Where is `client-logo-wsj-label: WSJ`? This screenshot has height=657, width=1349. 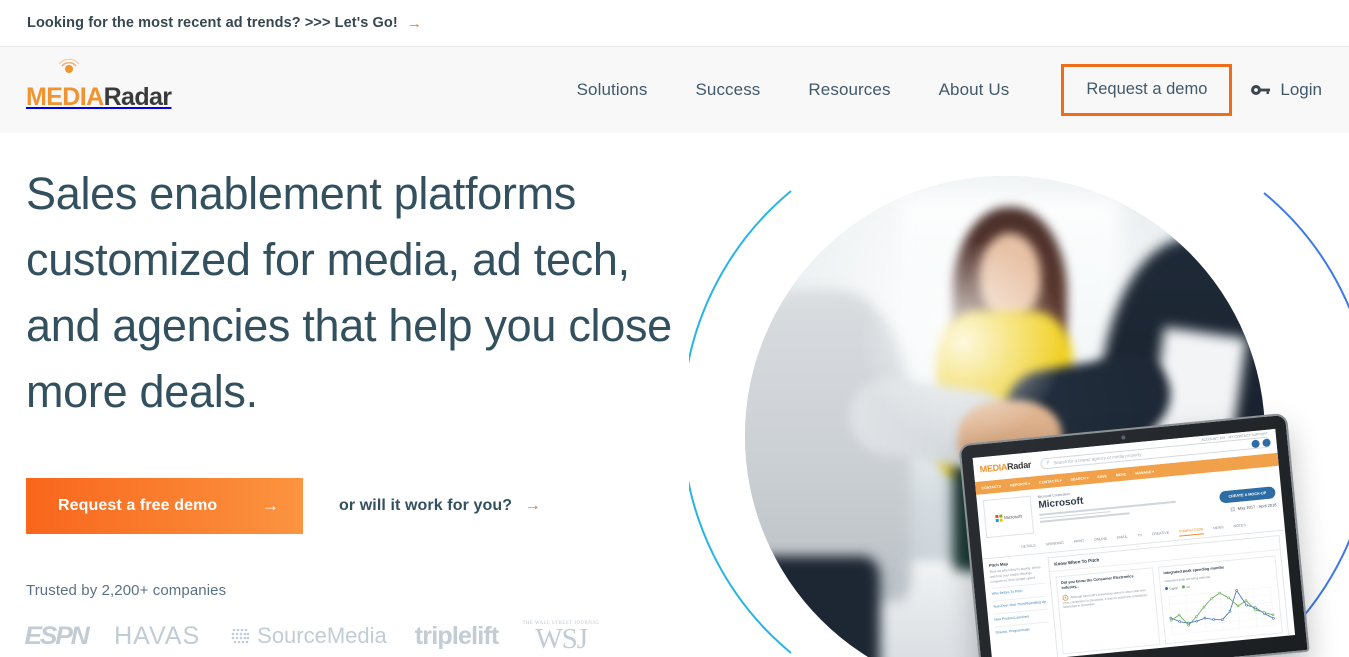 client-logo-wsj-label: WSJ is located at coordinates (561, 638).